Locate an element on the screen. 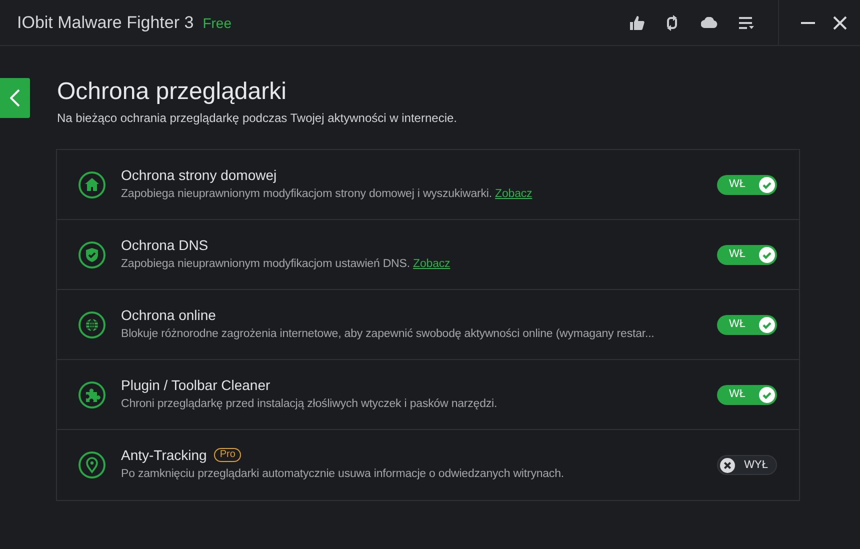 This screenshot has width=860, height=549. feature-title: Ochrona strony domowej is located at coordinates (199, 175).